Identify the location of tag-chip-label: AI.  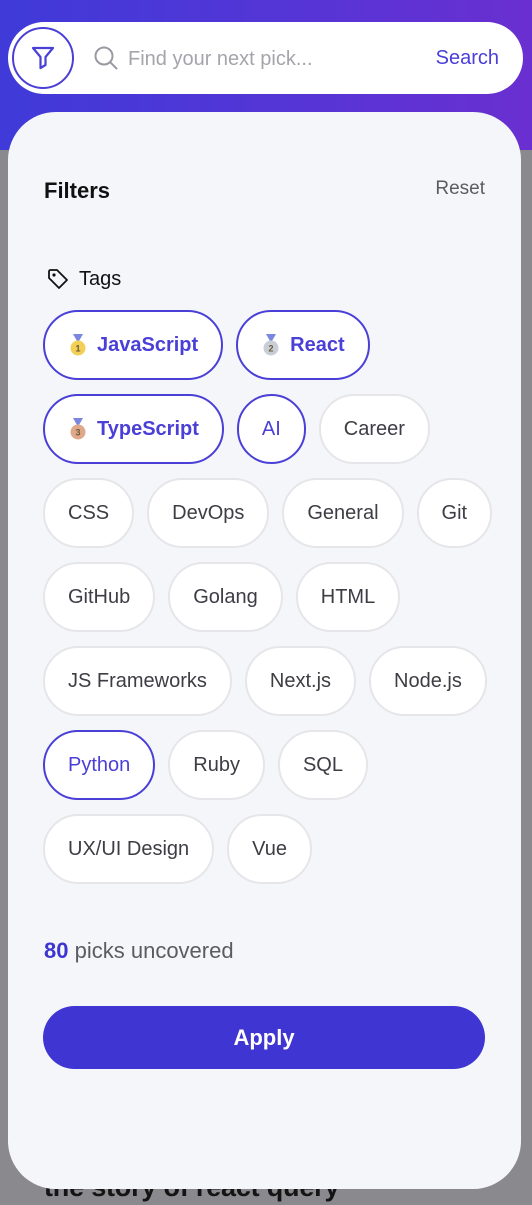
(271, 428).